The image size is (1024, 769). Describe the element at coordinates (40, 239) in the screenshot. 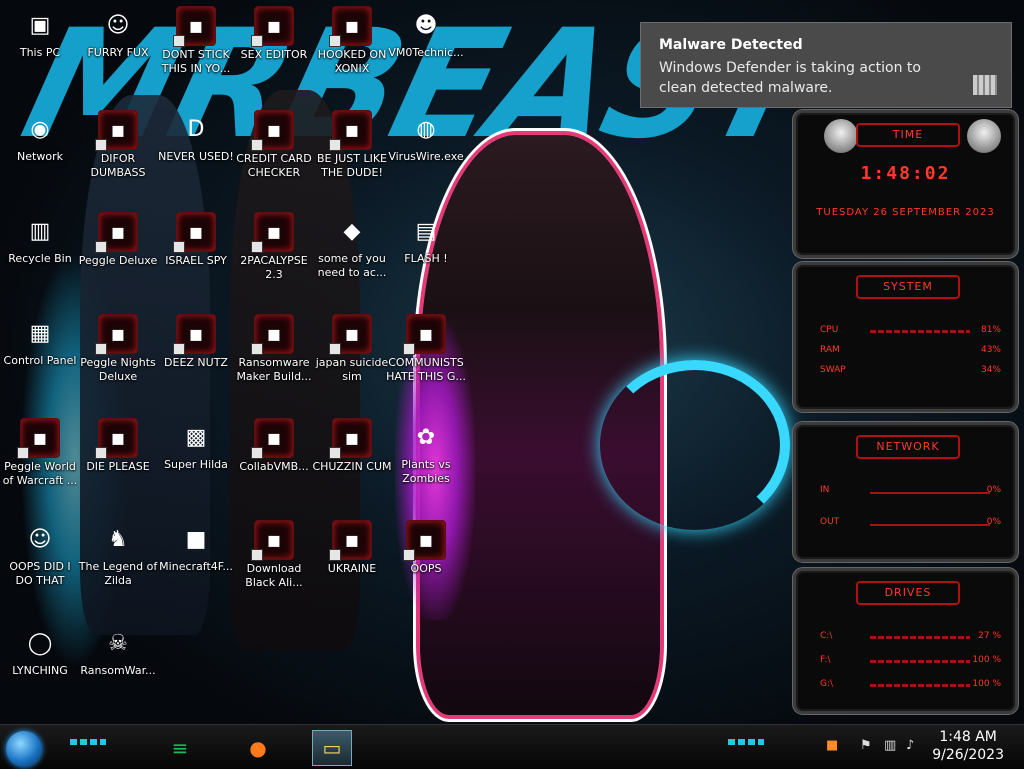

I see `desktop-icon: ▥ Recycle Bin` at that location.